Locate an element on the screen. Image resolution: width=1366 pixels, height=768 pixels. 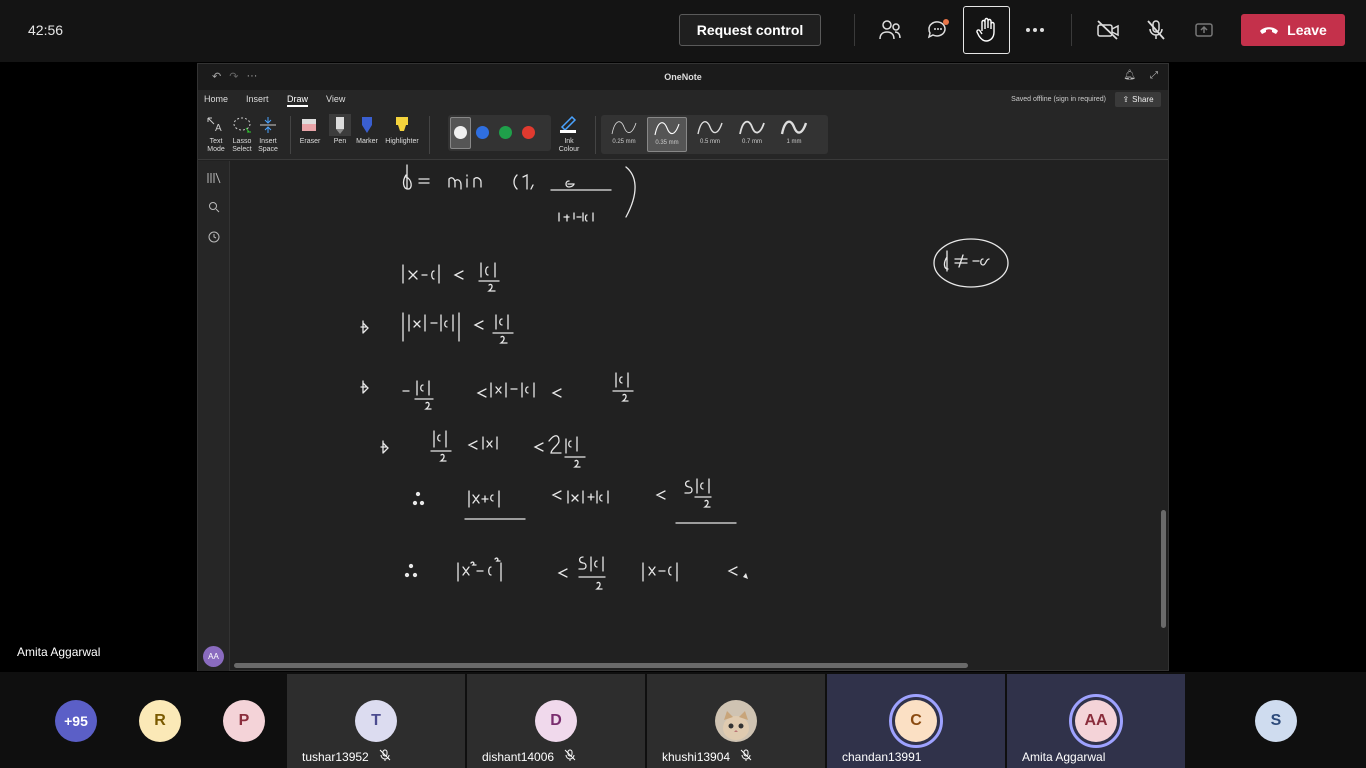
color-swatch-blue is located at coordinates (482, 132).